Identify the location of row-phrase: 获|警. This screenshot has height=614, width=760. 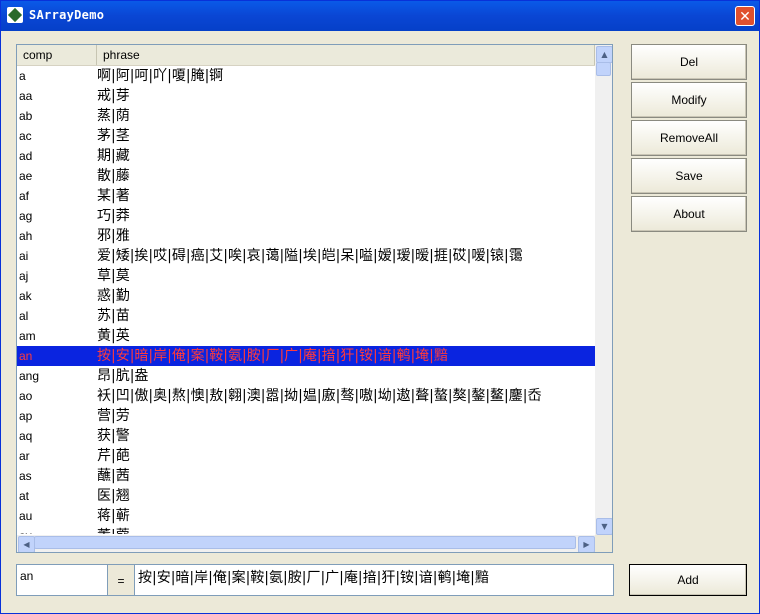
(113, 436).